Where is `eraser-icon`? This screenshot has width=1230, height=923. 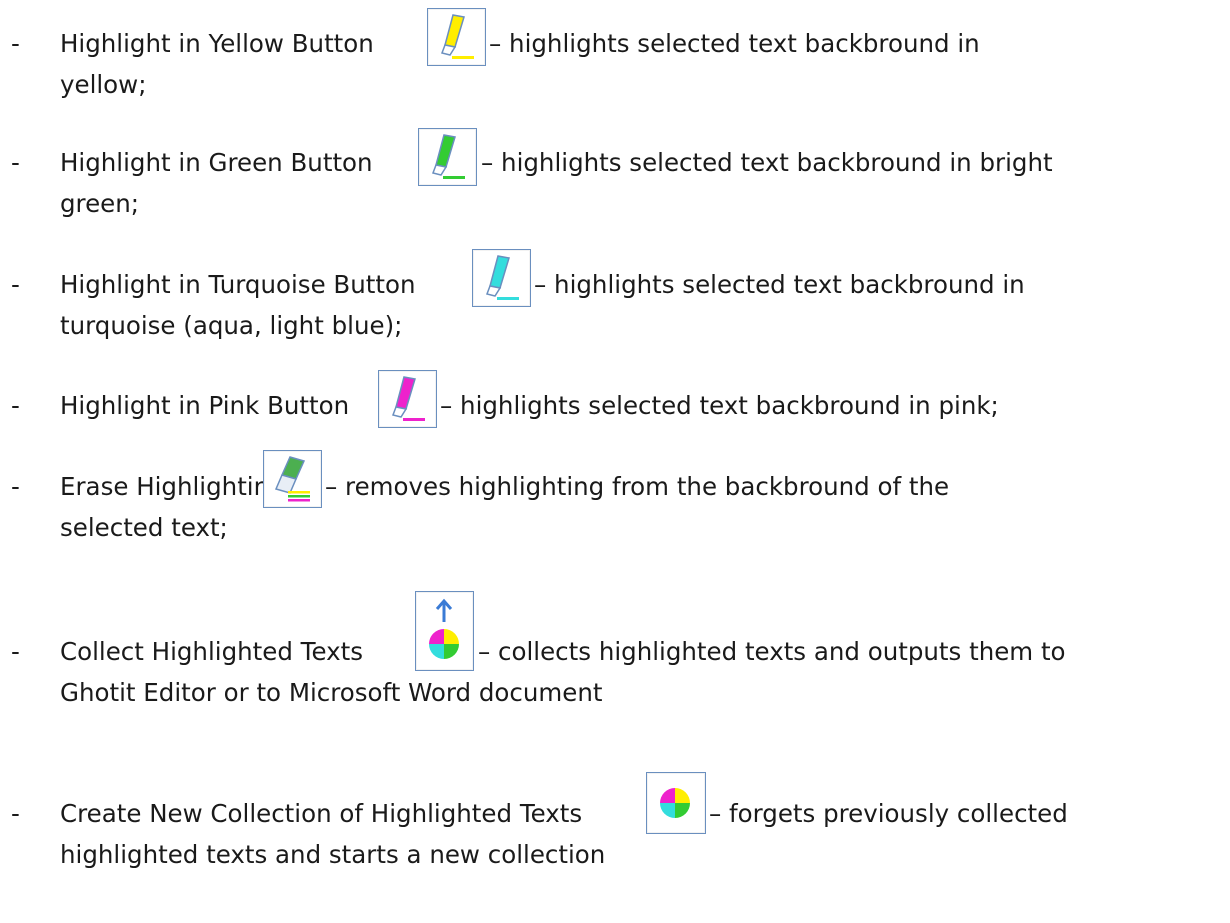 eraser-icon is located at coordinates (292, 479).